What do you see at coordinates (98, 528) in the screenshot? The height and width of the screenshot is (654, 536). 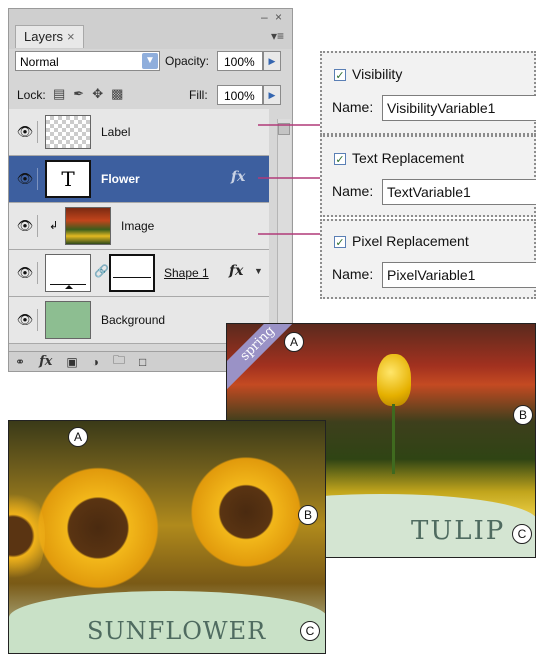 I see `sunflower-large` at bounding box center [98, 528].